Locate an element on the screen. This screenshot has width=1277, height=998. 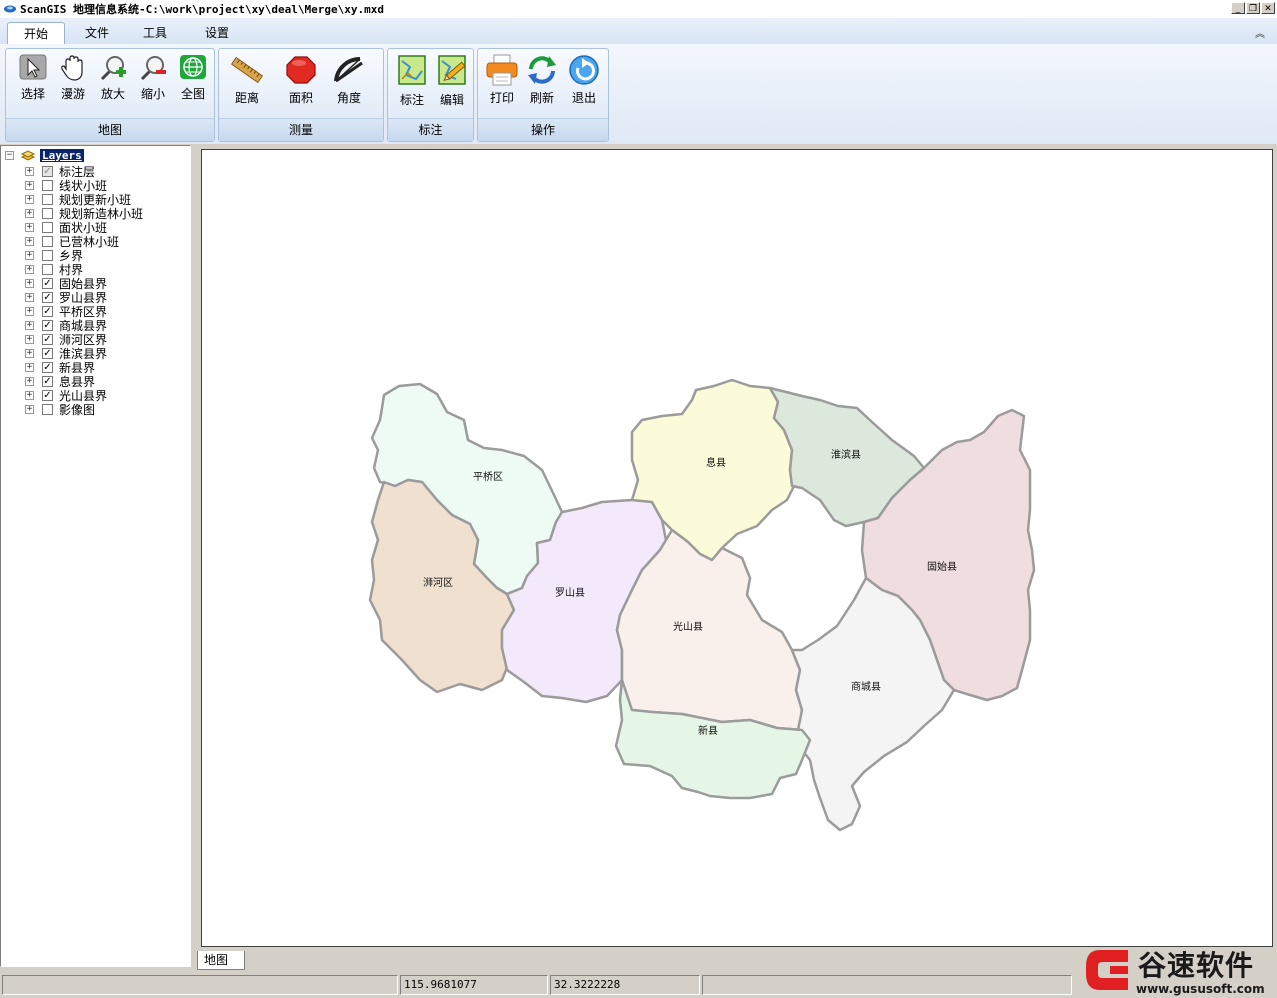
exit-button: 退出 is located at coordinates (584, 79).